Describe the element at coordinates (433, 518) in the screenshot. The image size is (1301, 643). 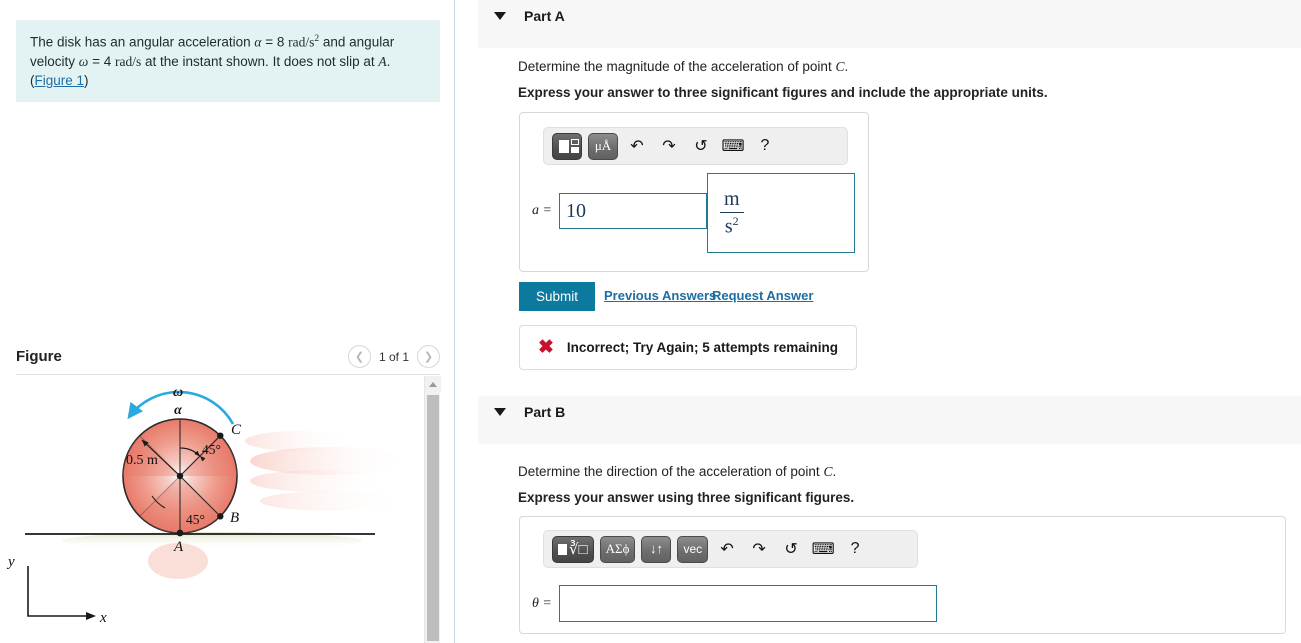
I see `scrollbar-thumb` at that location.